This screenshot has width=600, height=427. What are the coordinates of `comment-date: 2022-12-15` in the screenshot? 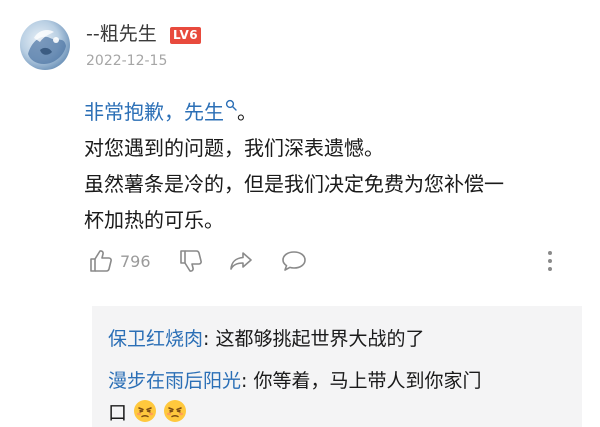 It's located at (127, 61).